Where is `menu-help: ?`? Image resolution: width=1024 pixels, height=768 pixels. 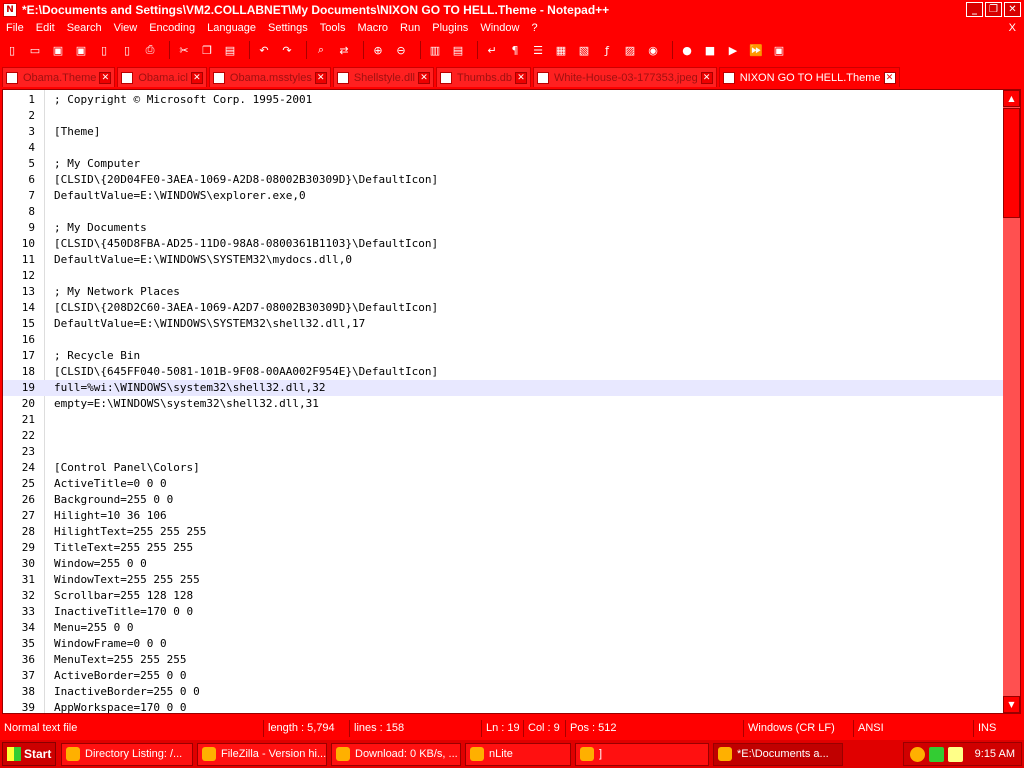 menu-help: ? is located at coordinates (534, 28).